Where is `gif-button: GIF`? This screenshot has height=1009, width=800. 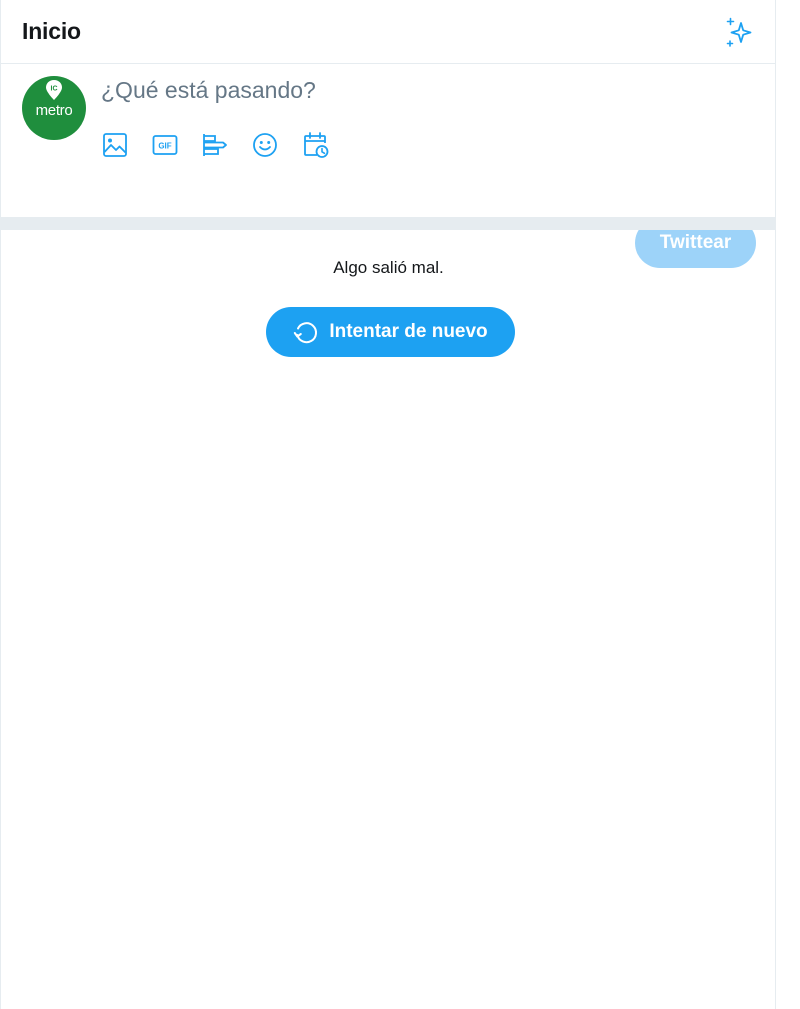
gif-button: GIF is located at coordinates (165, 145).